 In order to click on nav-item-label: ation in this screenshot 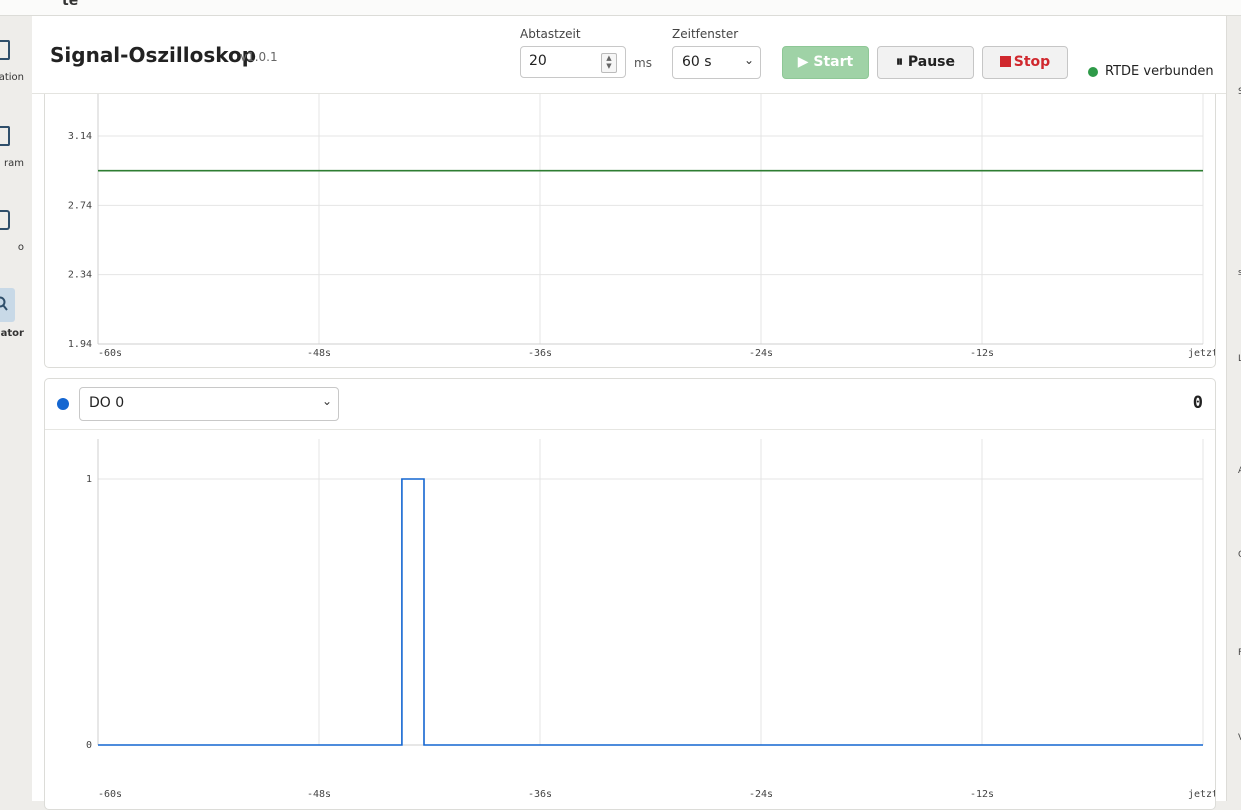, I will do `click(12, 77)`.